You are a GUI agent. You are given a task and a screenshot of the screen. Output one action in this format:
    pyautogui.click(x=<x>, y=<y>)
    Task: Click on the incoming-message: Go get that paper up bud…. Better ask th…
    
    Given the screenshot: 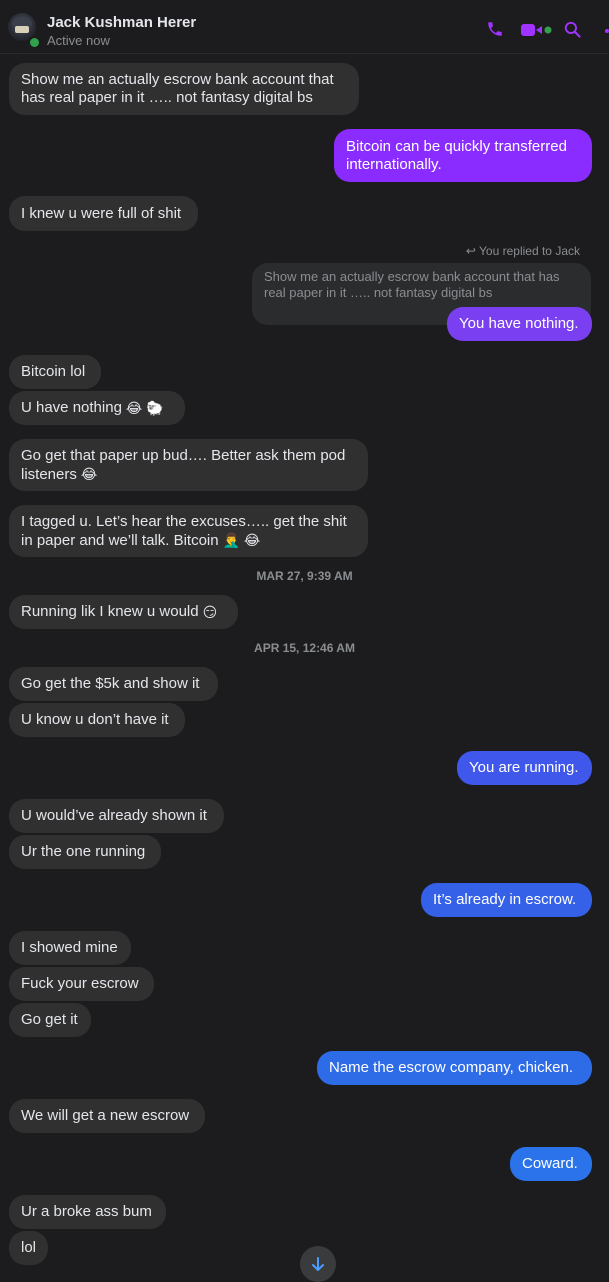 What is the action you would take?
    pyautogui.click(x=188, y=465)
    